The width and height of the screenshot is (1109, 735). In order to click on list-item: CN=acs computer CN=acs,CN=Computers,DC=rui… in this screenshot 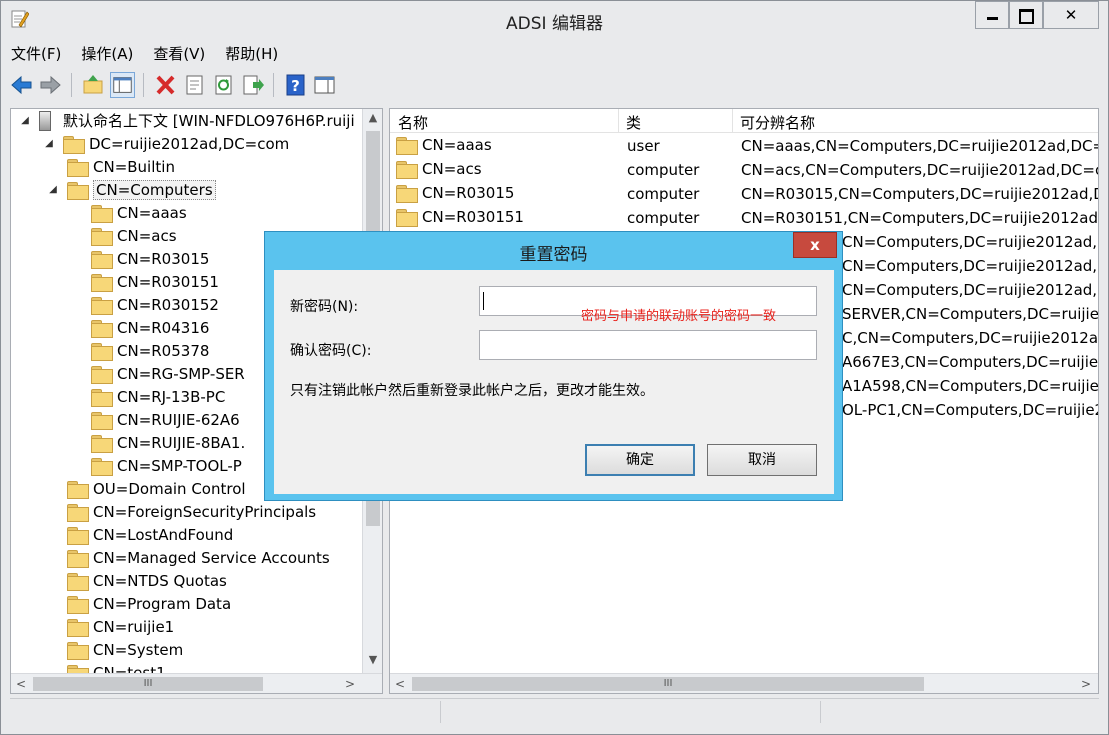, I will do `click(744, 170)`.